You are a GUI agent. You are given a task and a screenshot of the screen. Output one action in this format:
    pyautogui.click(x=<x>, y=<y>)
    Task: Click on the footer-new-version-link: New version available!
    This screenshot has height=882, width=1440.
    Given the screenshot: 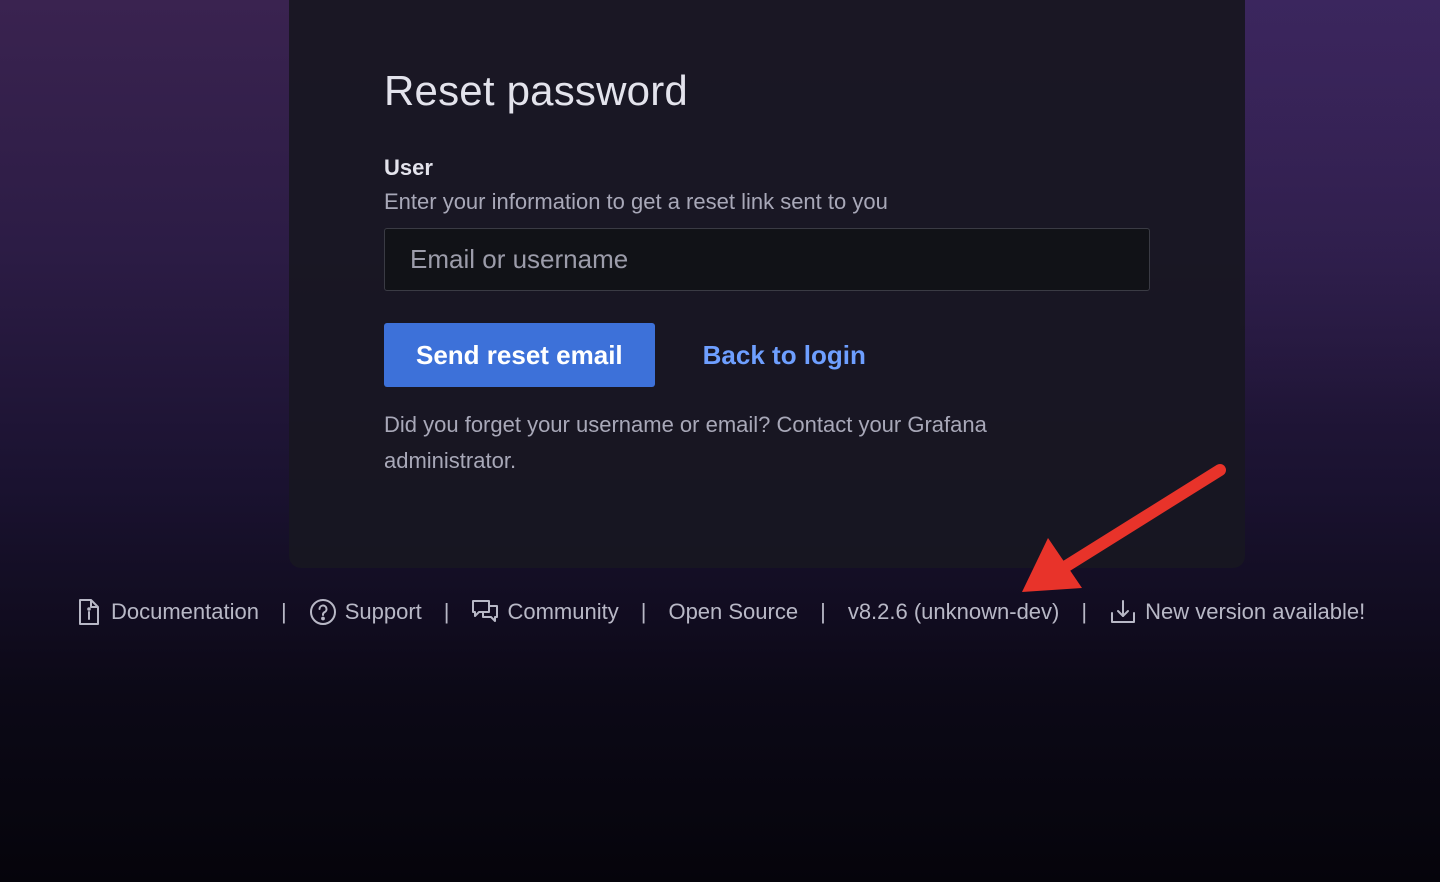 What is the action you would take?
    pyautogui.click(x=1237, y=612)
    